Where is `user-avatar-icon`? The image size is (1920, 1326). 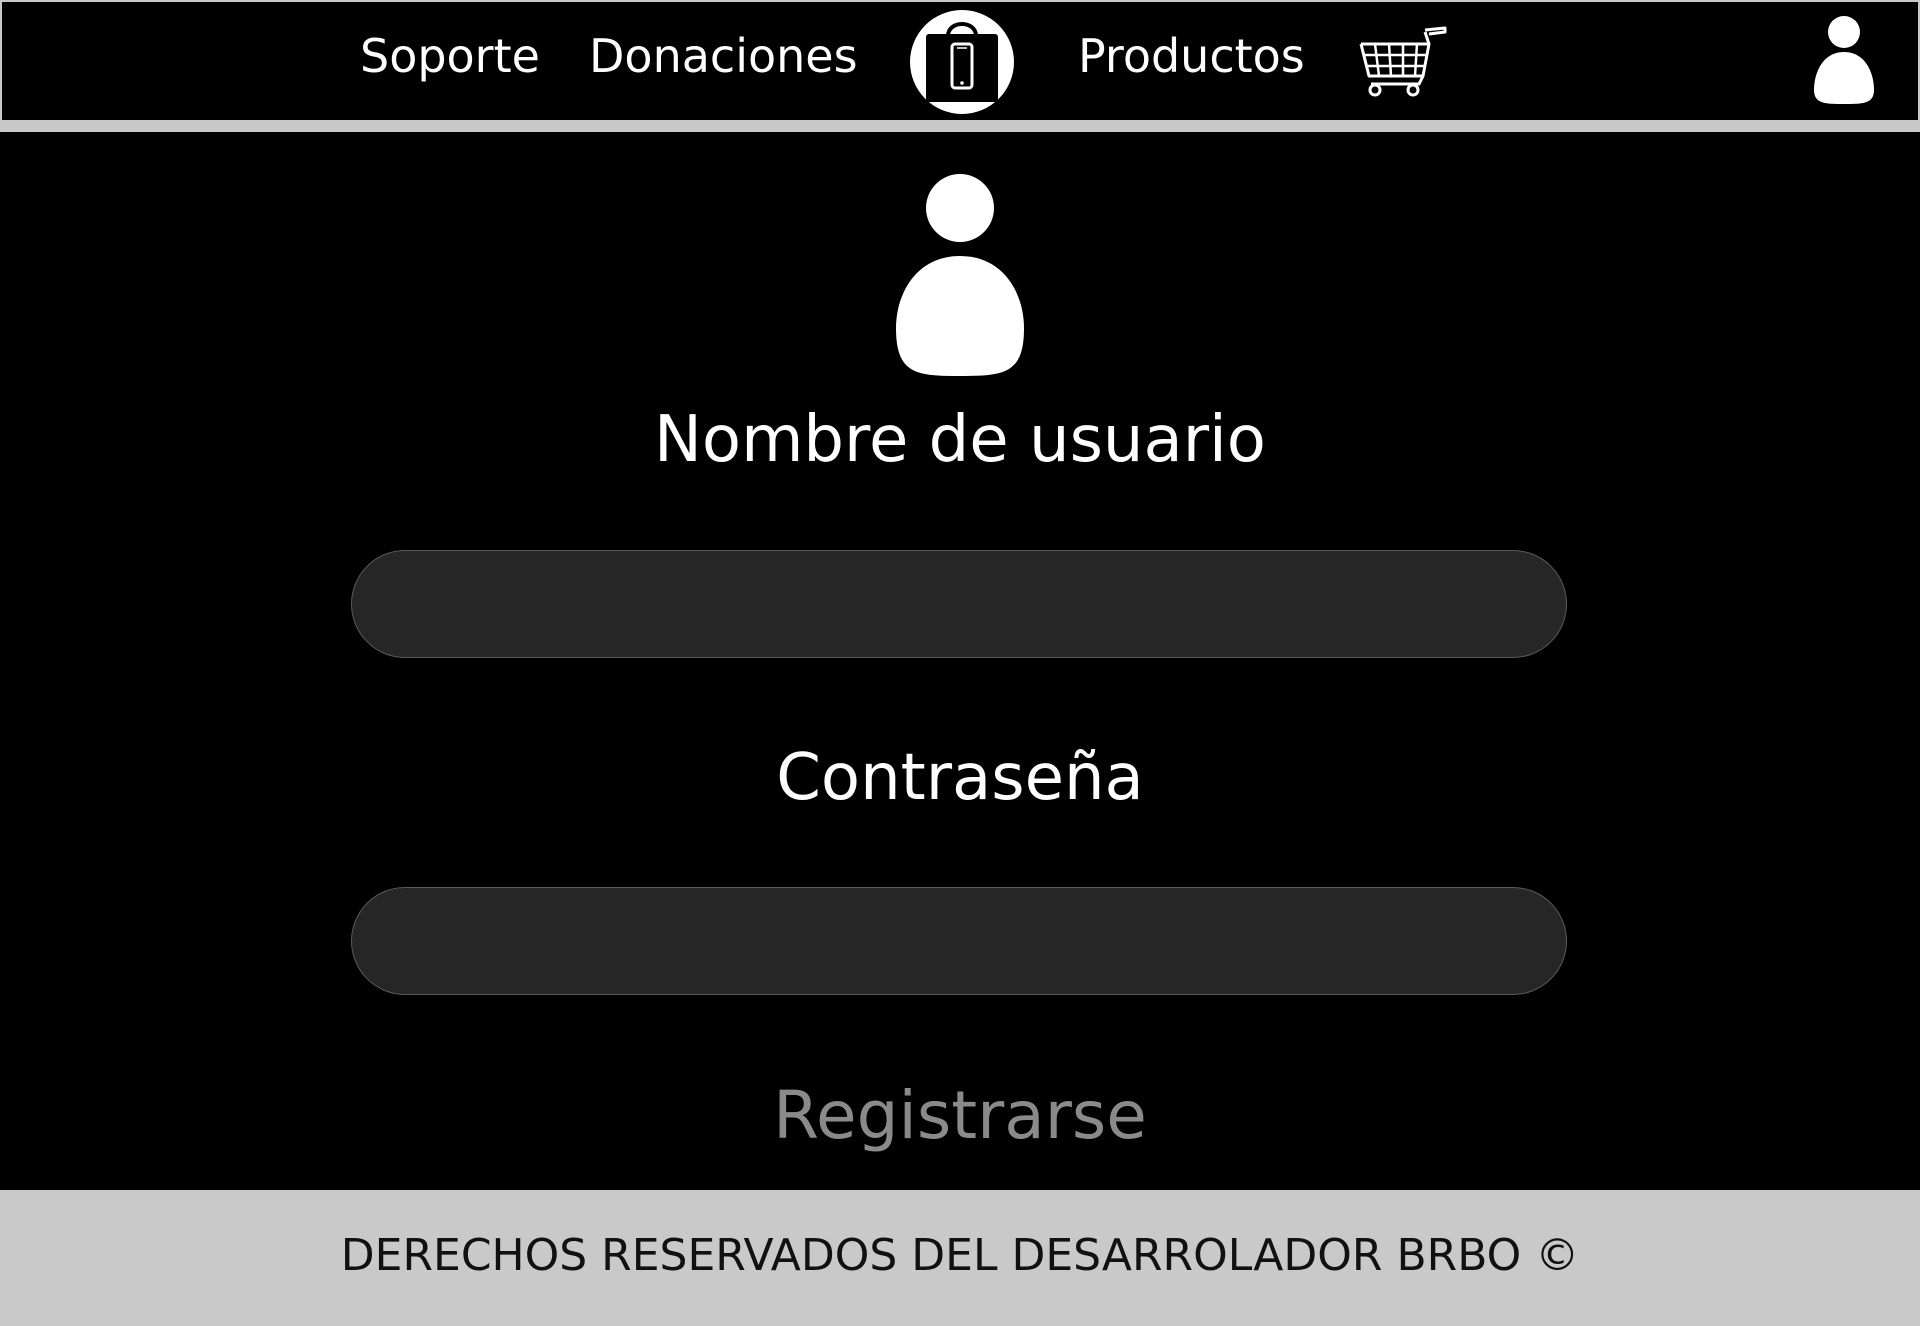
user-avatar-icon is located at coordinates (960, 275).